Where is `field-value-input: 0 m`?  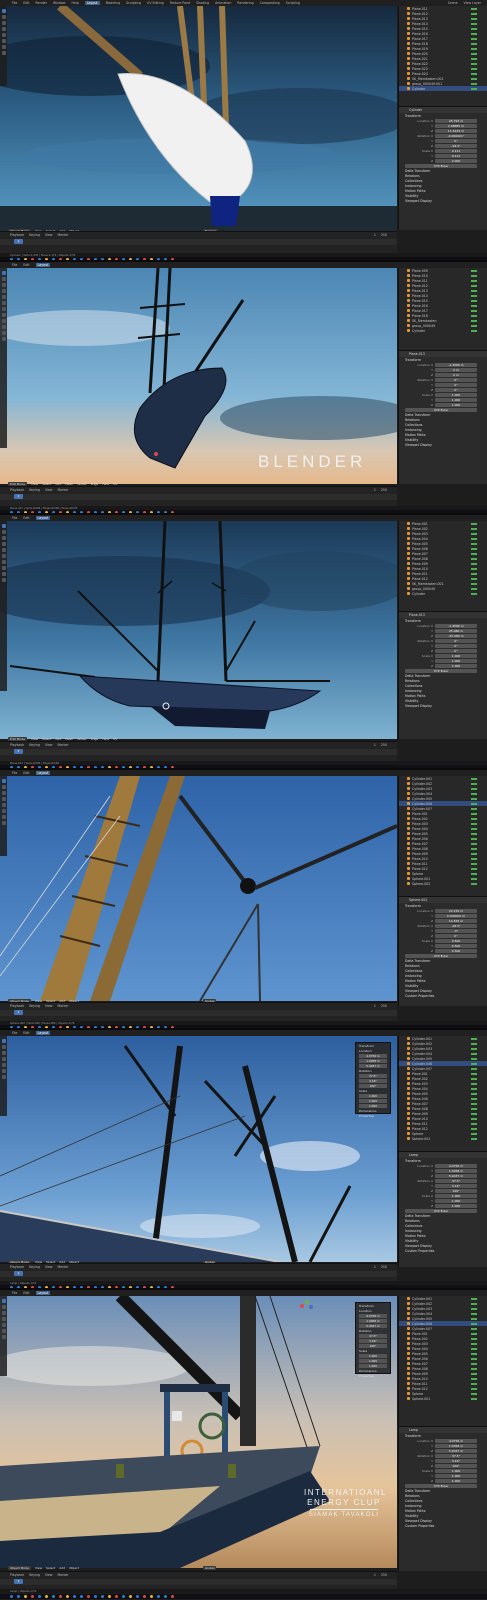 field-value-input: 0 m is located at coordinates (456, 374).